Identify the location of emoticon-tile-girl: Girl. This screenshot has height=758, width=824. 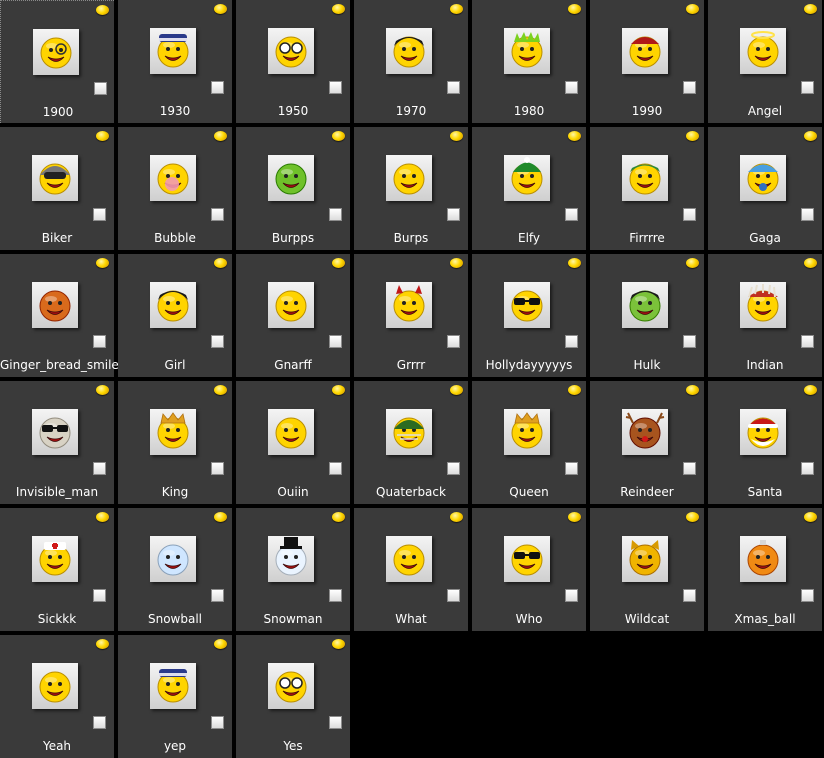
(175, 315).